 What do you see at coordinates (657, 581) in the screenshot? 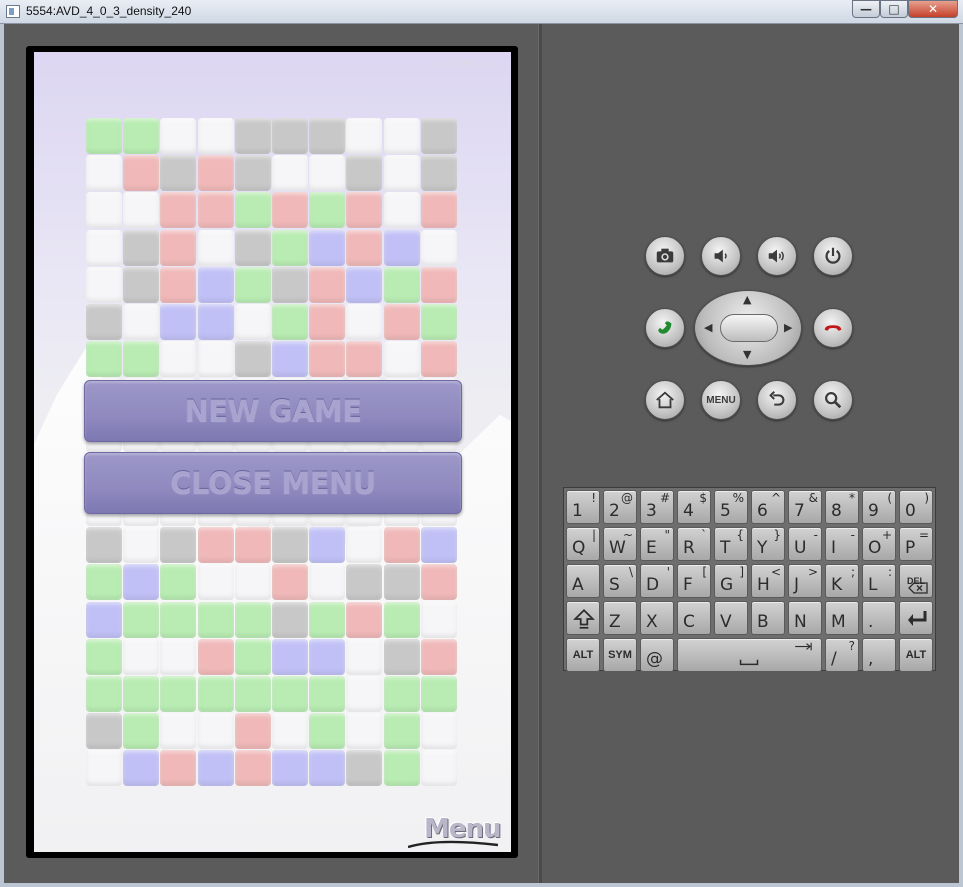
I see `key-d: D '` at bounding box center [657, 581].